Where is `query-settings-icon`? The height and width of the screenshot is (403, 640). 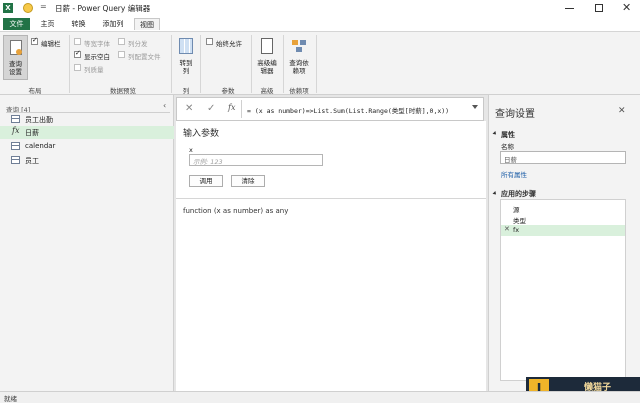 query-settings-icon is located at coordinates (16, 47).